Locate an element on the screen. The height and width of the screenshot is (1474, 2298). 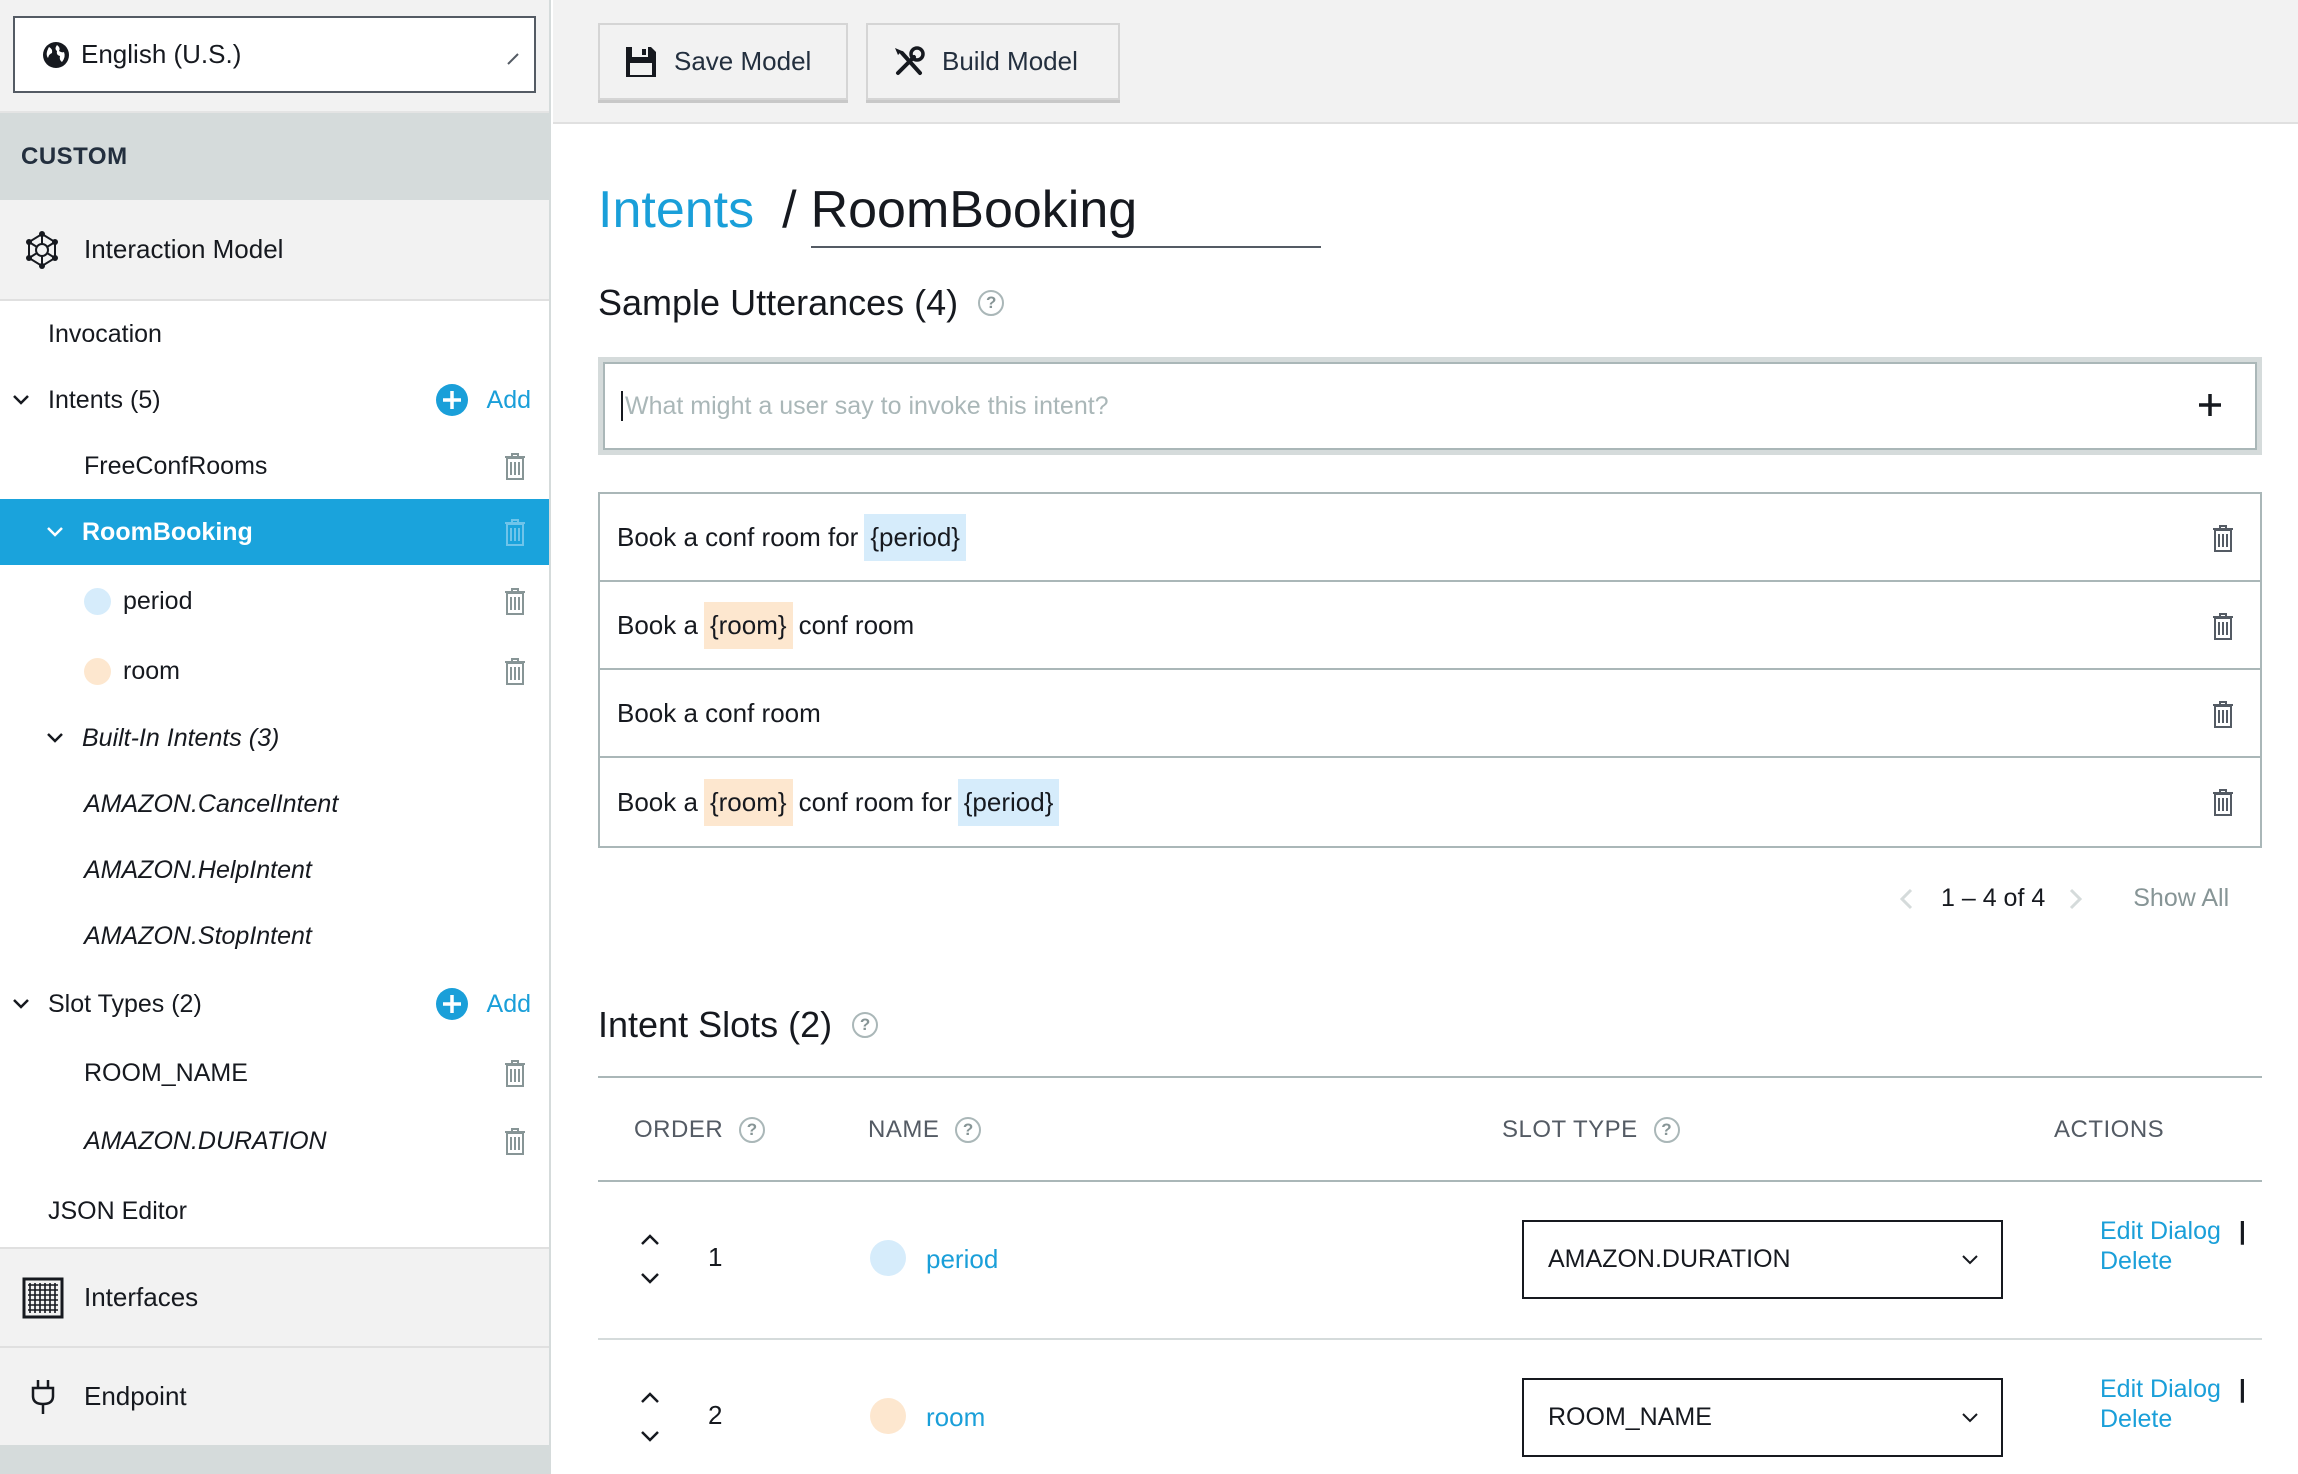
list-item: Book a conf room is located at coordinates (1430, 714).